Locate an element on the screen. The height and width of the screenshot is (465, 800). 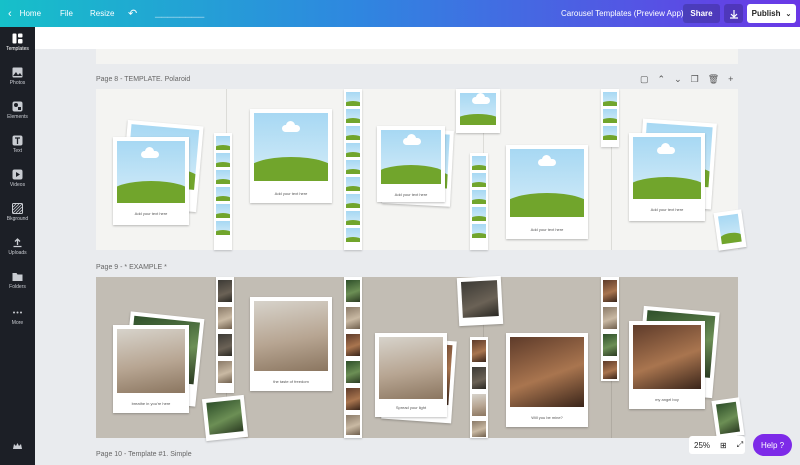
help-button: Help ? is located at coordinates (772, 445).